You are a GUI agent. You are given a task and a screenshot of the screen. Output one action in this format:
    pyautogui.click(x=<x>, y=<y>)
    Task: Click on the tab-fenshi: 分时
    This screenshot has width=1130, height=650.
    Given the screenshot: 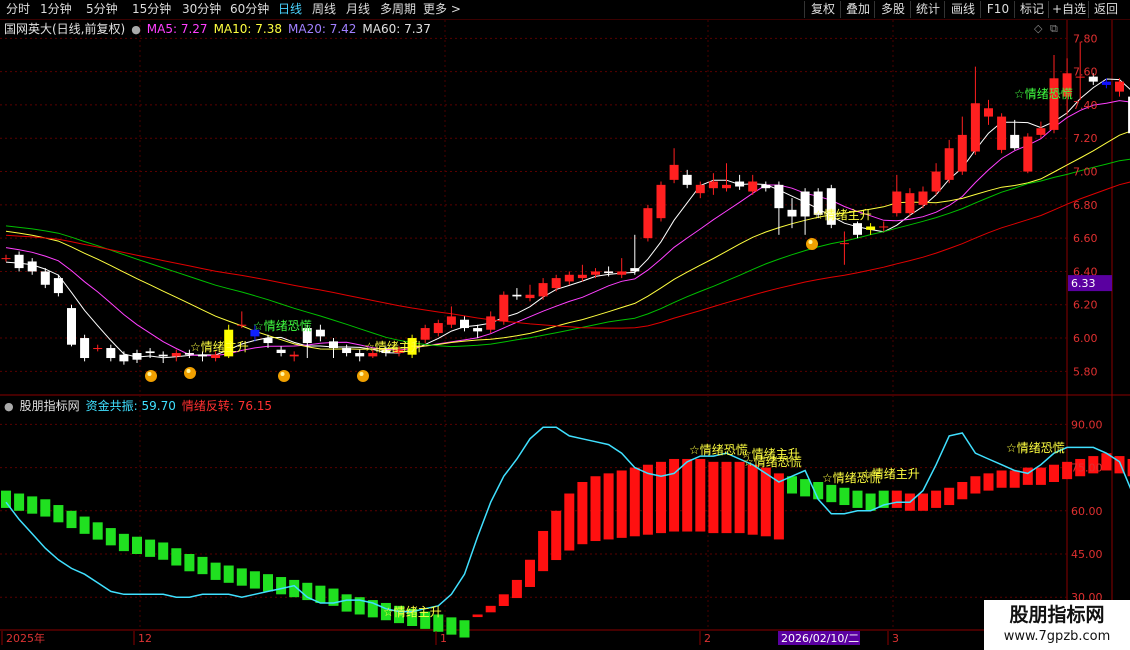 What is the action you would take?
    pyautogui.click(x=18, y=9)
    